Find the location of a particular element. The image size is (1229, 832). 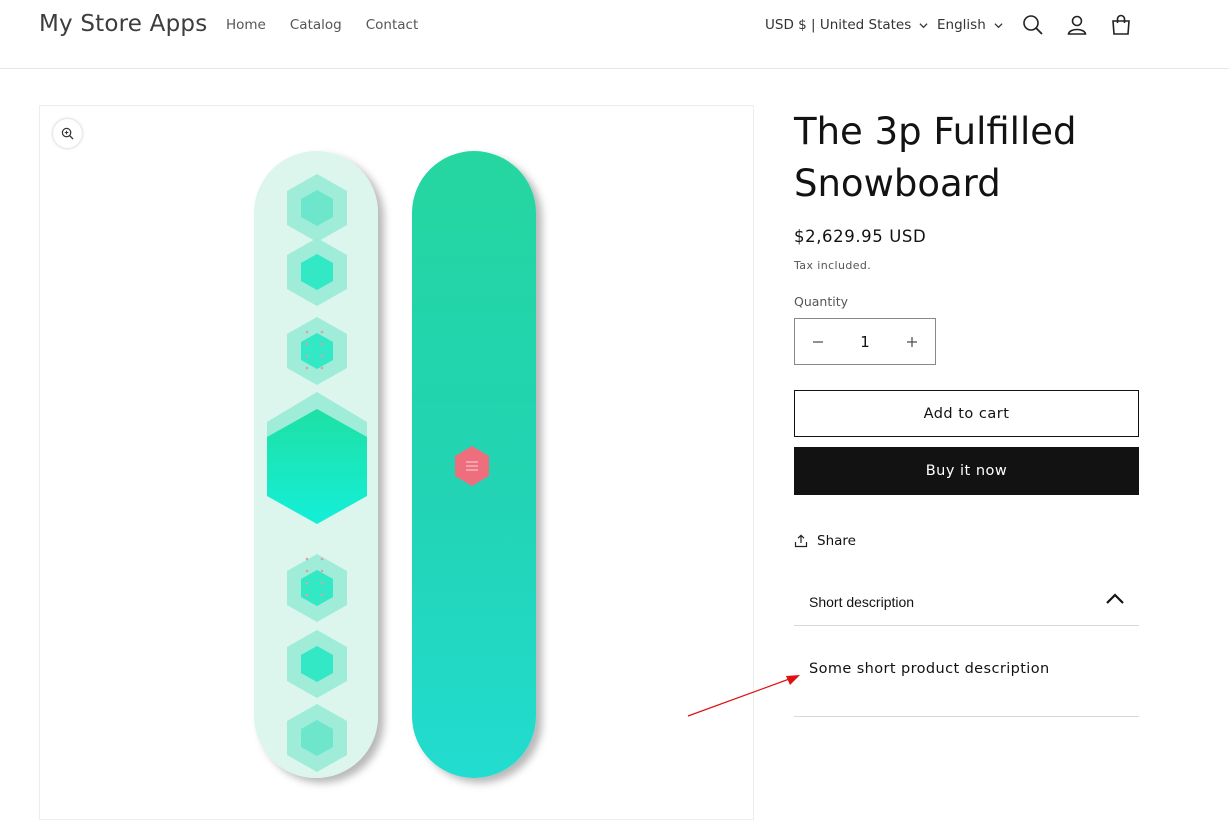

currency-selector: USD $ | United States is located at coordinates (846, 25).